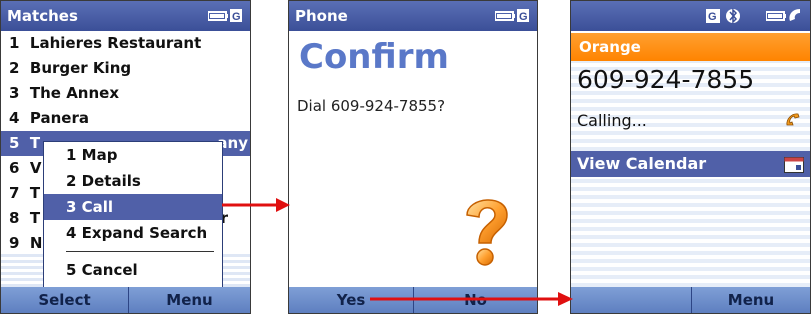  I want to click on view-calendar-item: View Calendar, so click(690, 164).